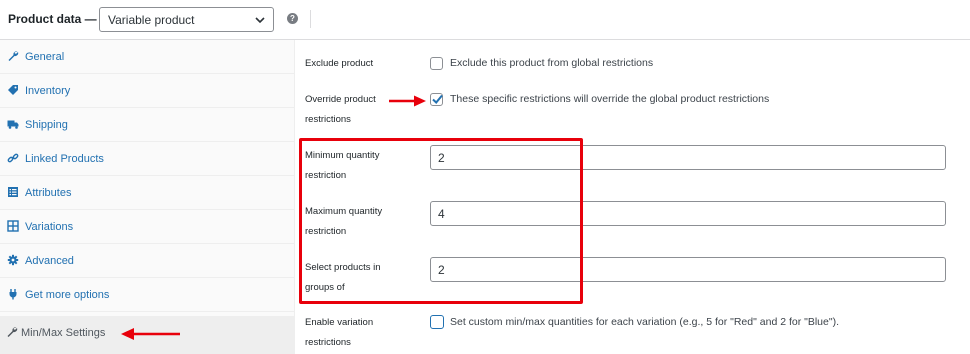 This screenshot has width=970, height=354. I want to click on tab-label: Min/Max Settings, so click(63, 333).